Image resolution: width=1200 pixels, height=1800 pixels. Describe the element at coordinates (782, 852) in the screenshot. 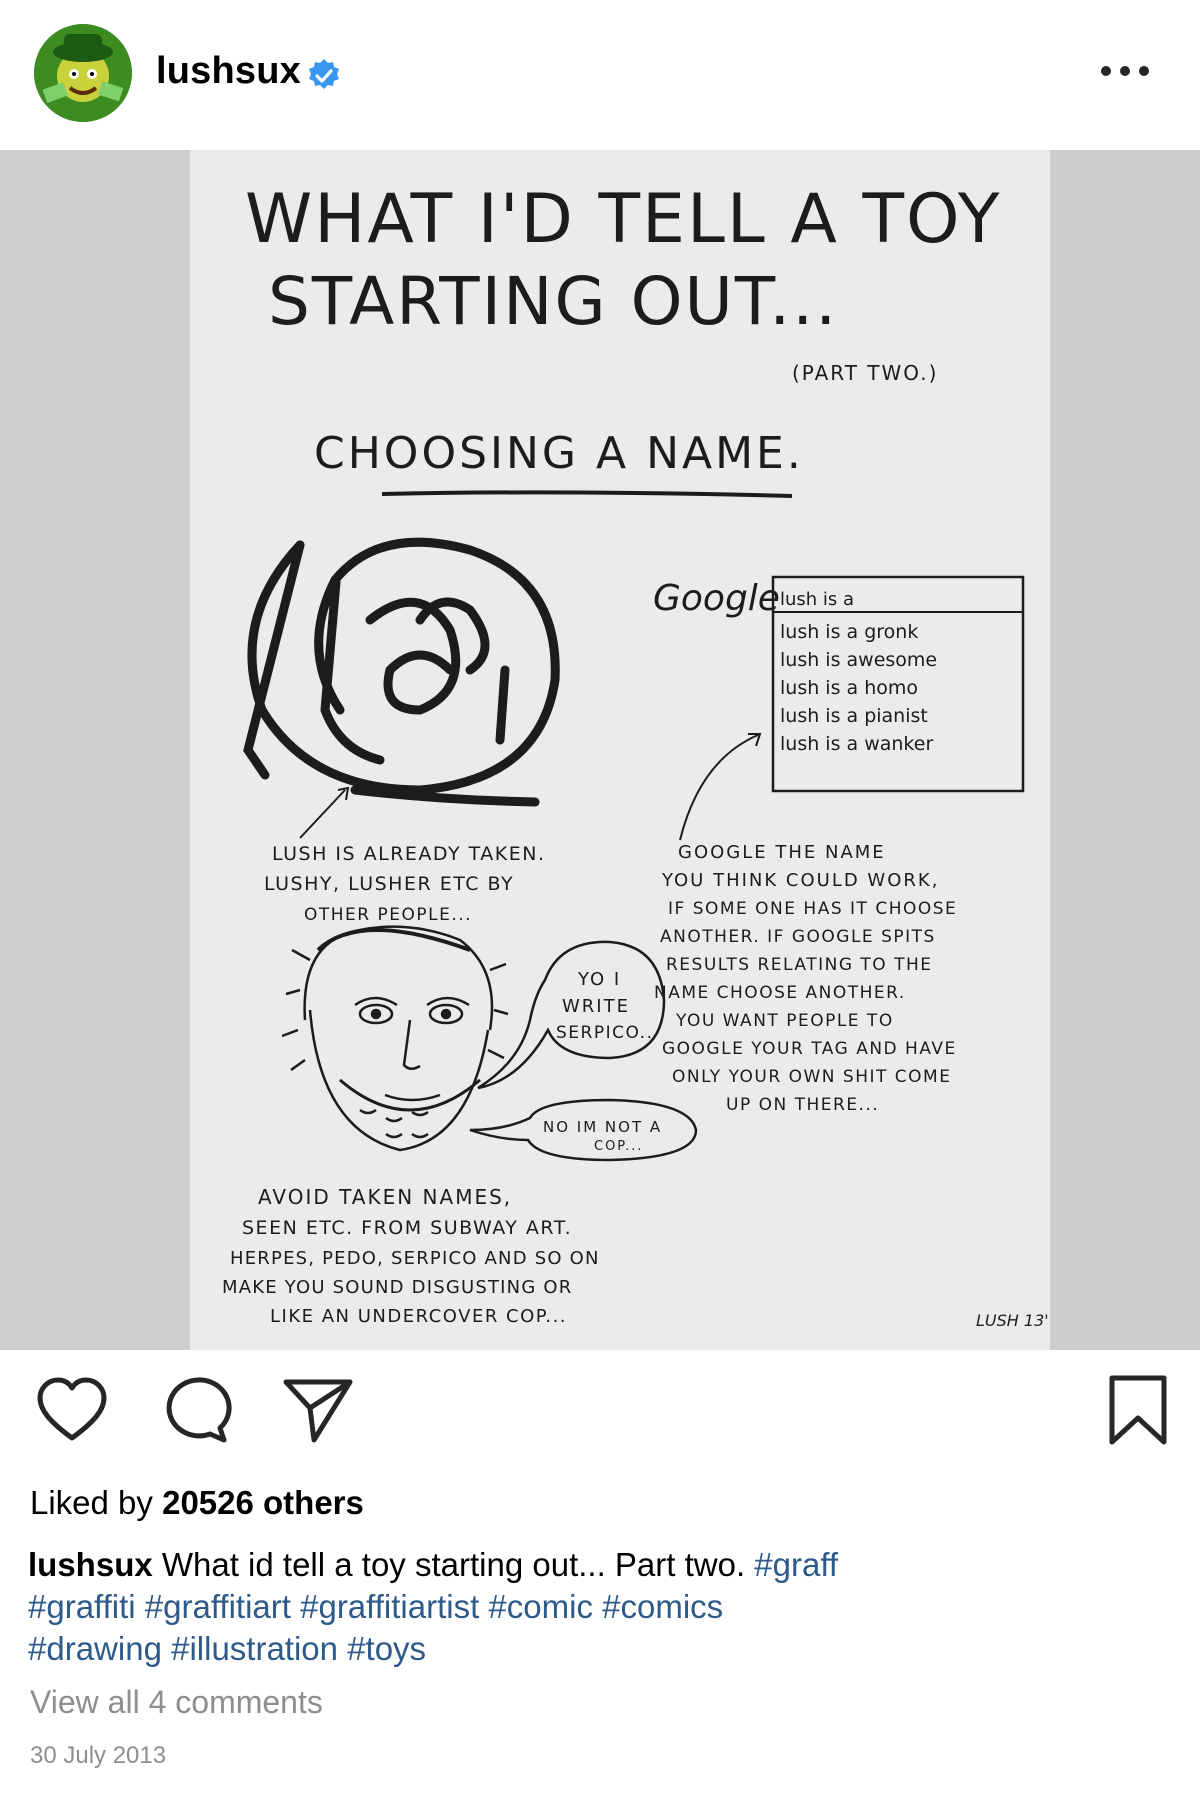

I see `right-note-line: GOOGLE THE NAME` at that location.